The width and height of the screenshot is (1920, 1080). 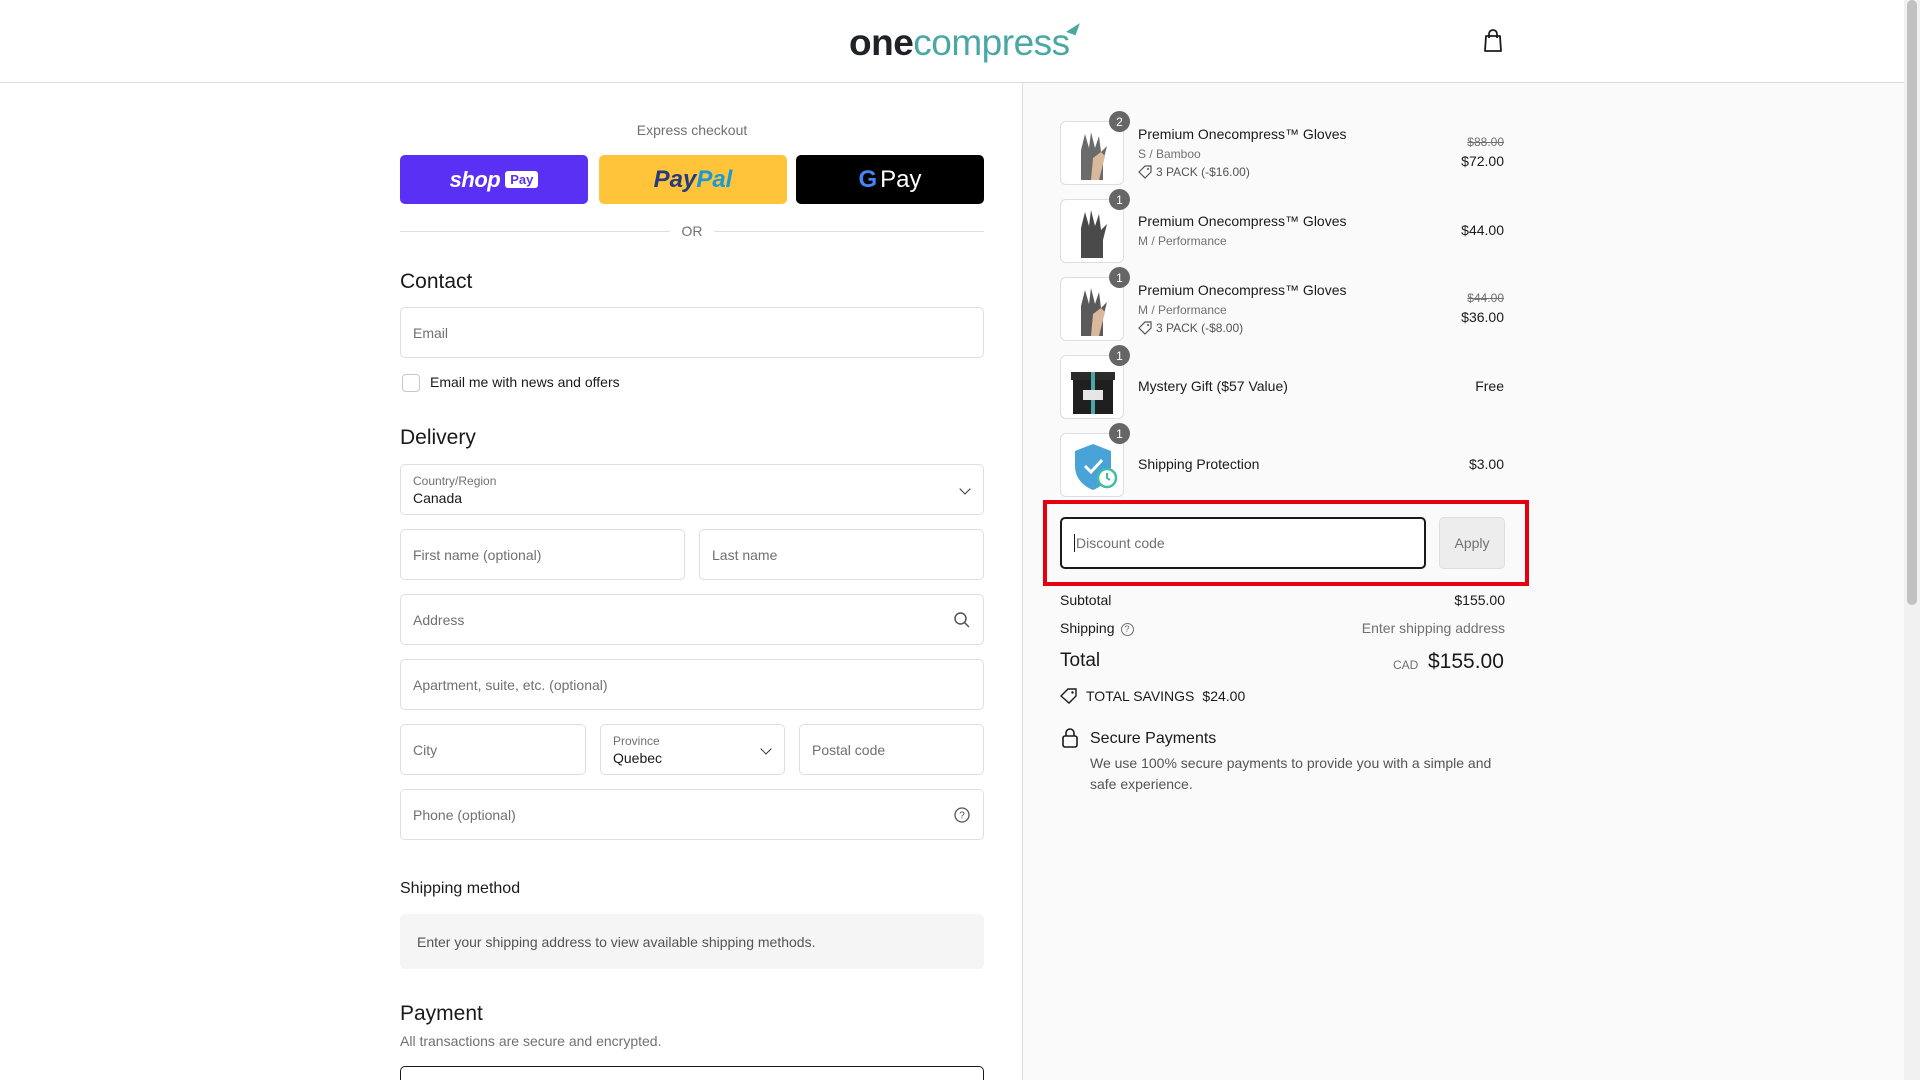 What do you see at coordinates (692, 231) in the screenshot?
I see `or-divider-text: OR` at bounding box center [692, 231].